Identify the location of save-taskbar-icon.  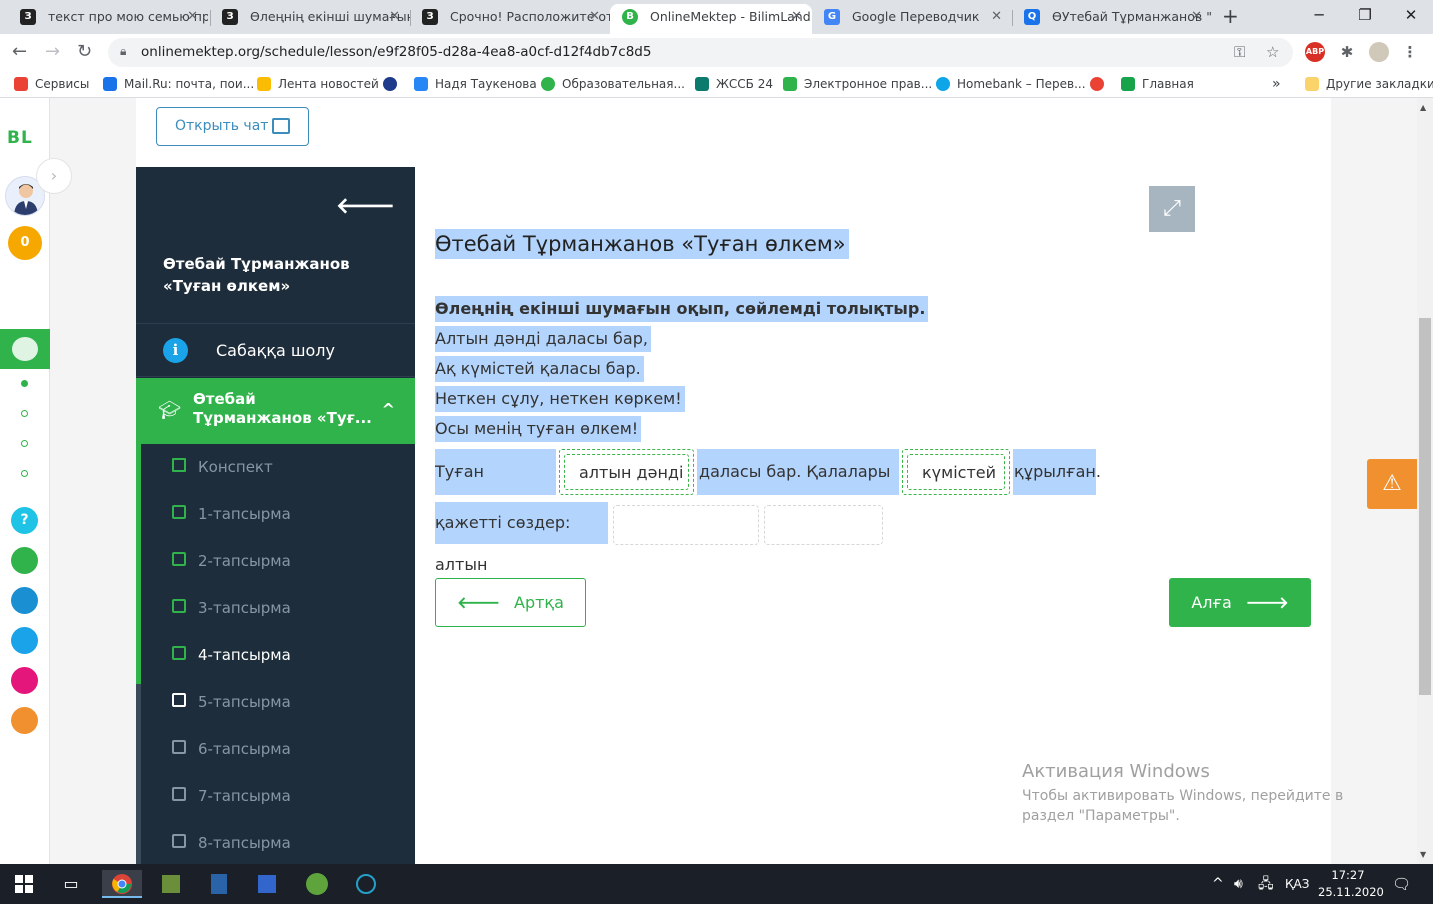
(267, 884).